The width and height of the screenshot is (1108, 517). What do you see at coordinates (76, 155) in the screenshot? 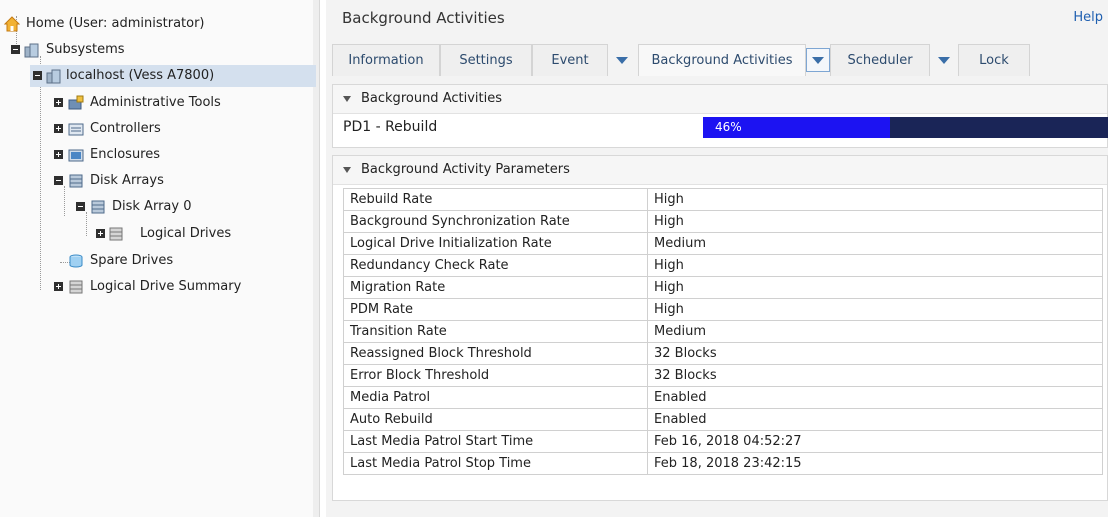
I see `enclosure-icon` at bounding box center [76, 155].